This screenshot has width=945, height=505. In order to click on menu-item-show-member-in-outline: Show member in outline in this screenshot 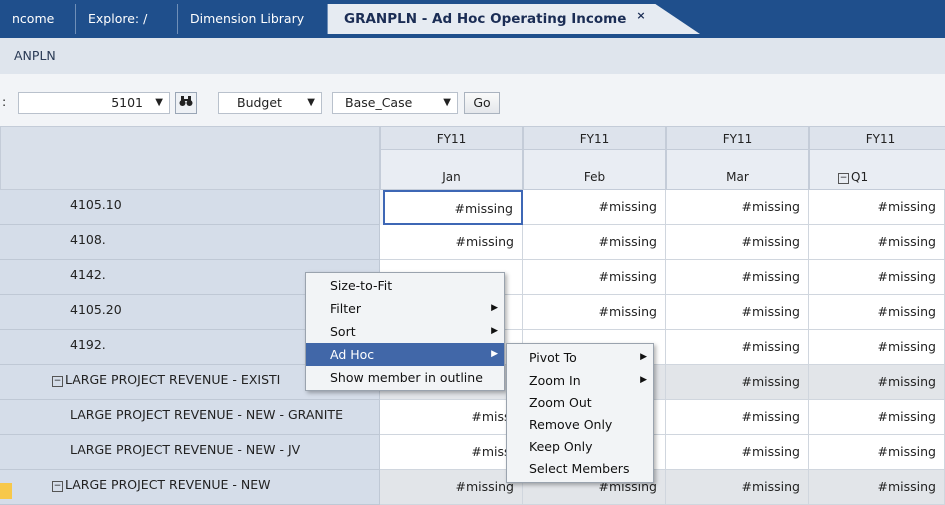, I will do `click(405, 377)`.